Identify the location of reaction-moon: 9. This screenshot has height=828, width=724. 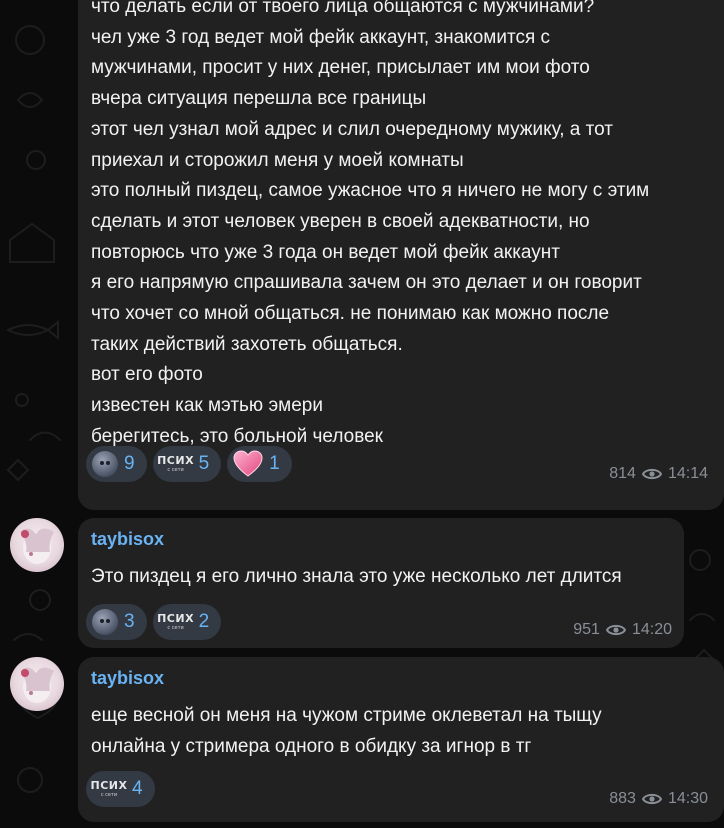
(116, 464).